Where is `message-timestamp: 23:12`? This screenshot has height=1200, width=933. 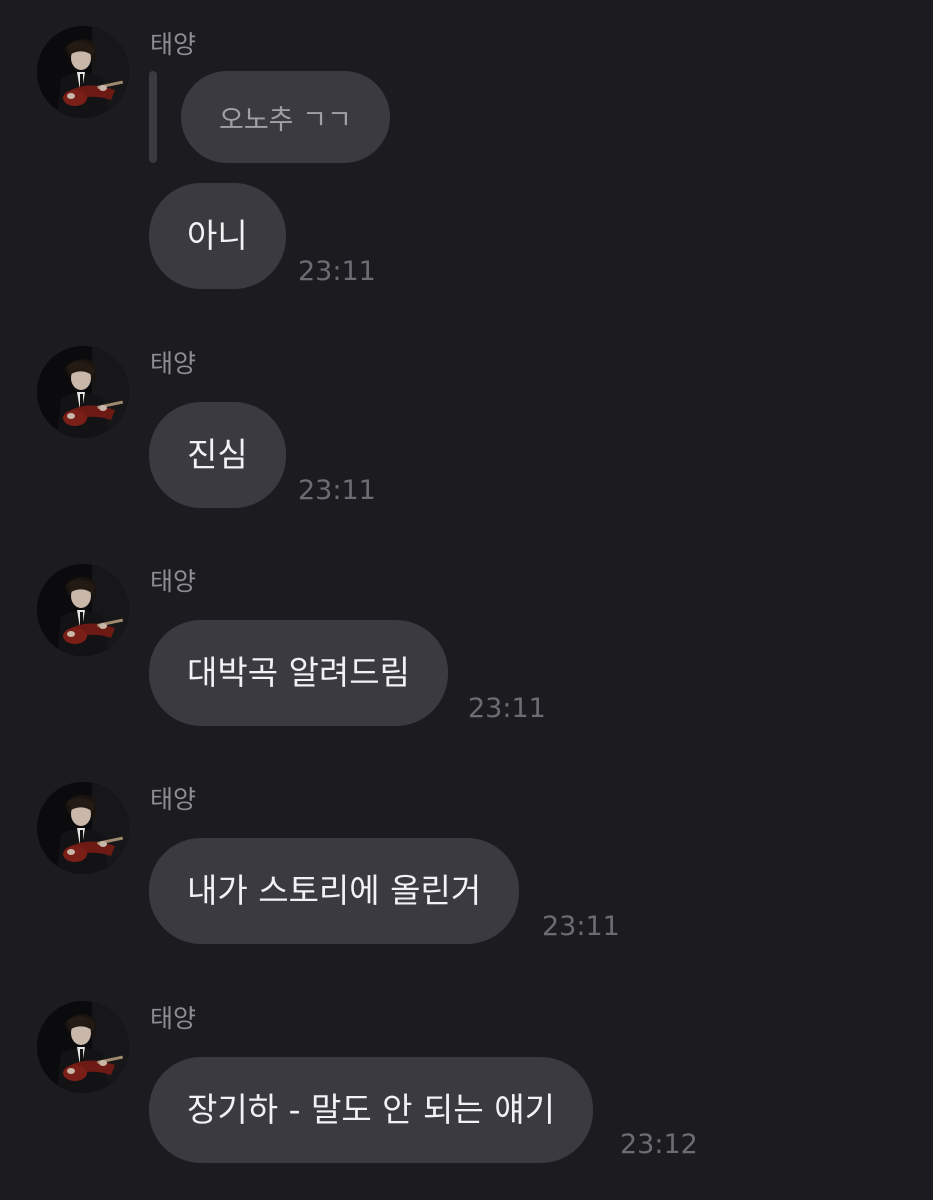 message-timestamp: 23:12 is located at coordinates (659, 1144).